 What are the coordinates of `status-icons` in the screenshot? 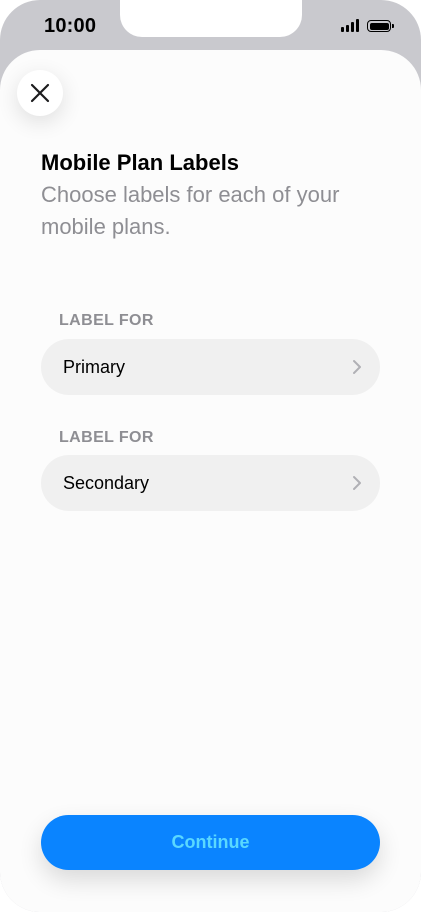 It's located at (367, 25).